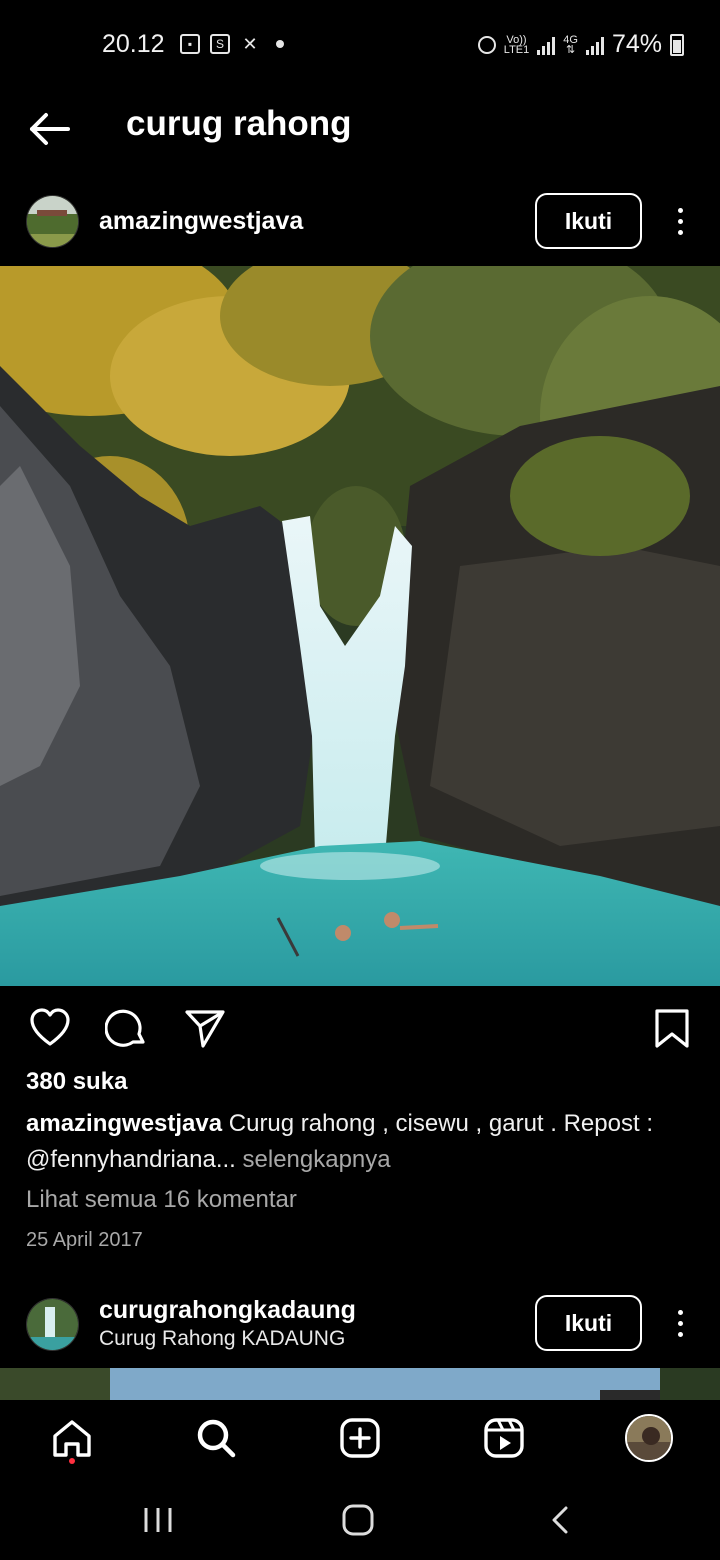 The height and width of the screenshot is (1560, 720). Describe the element at coordinates (239, 123) in the screenshot. I see `page-title: curug rahong` at that location.